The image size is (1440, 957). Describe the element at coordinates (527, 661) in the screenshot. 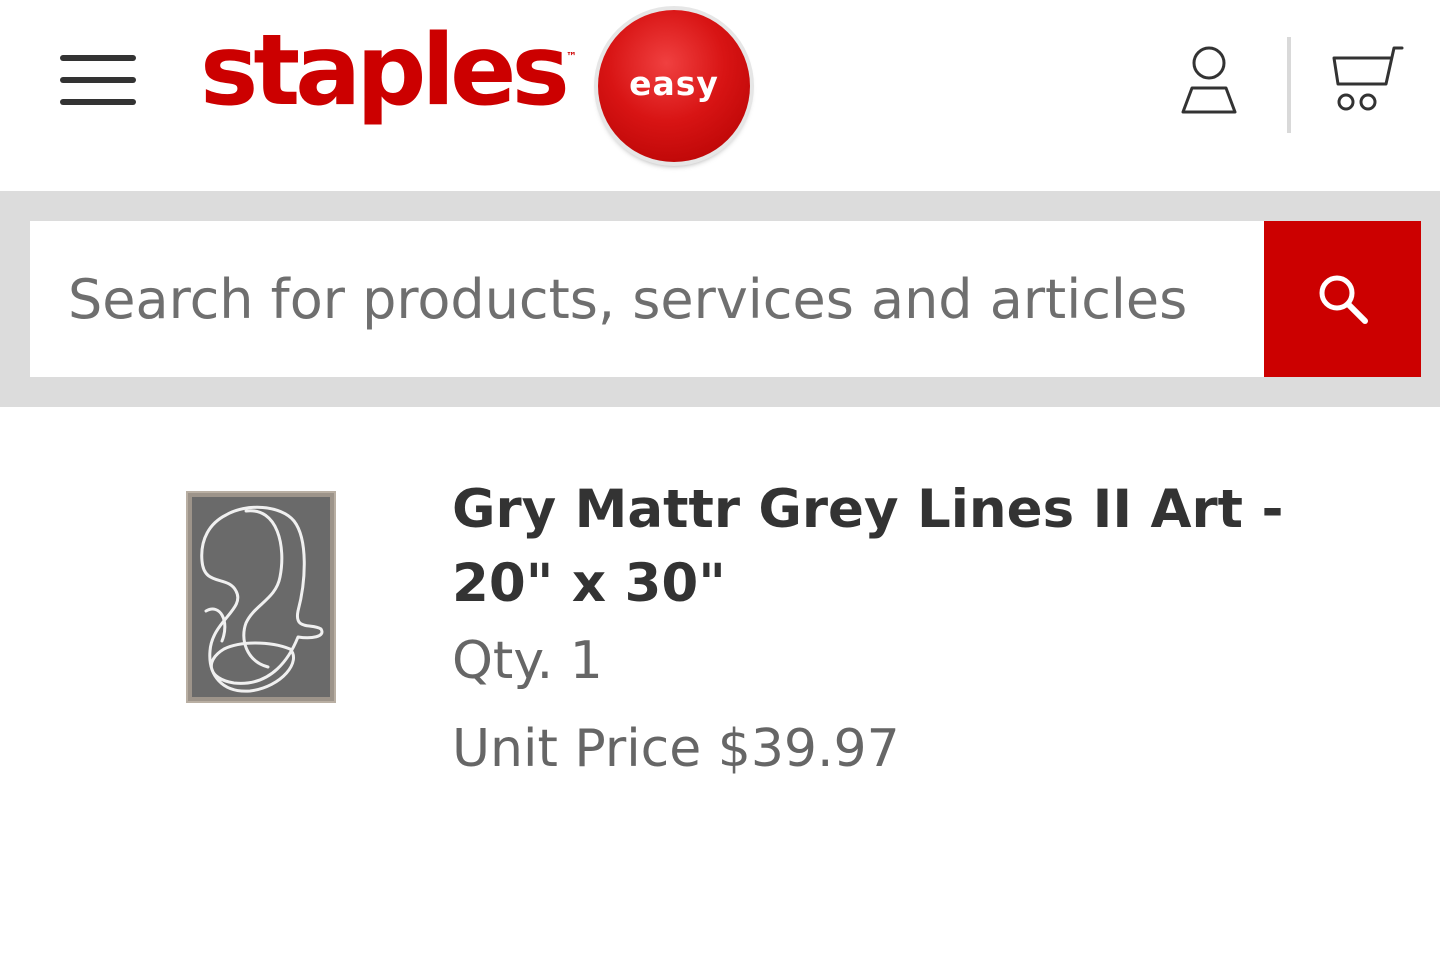

I see `product-quantity: Qty. 1` at that location.